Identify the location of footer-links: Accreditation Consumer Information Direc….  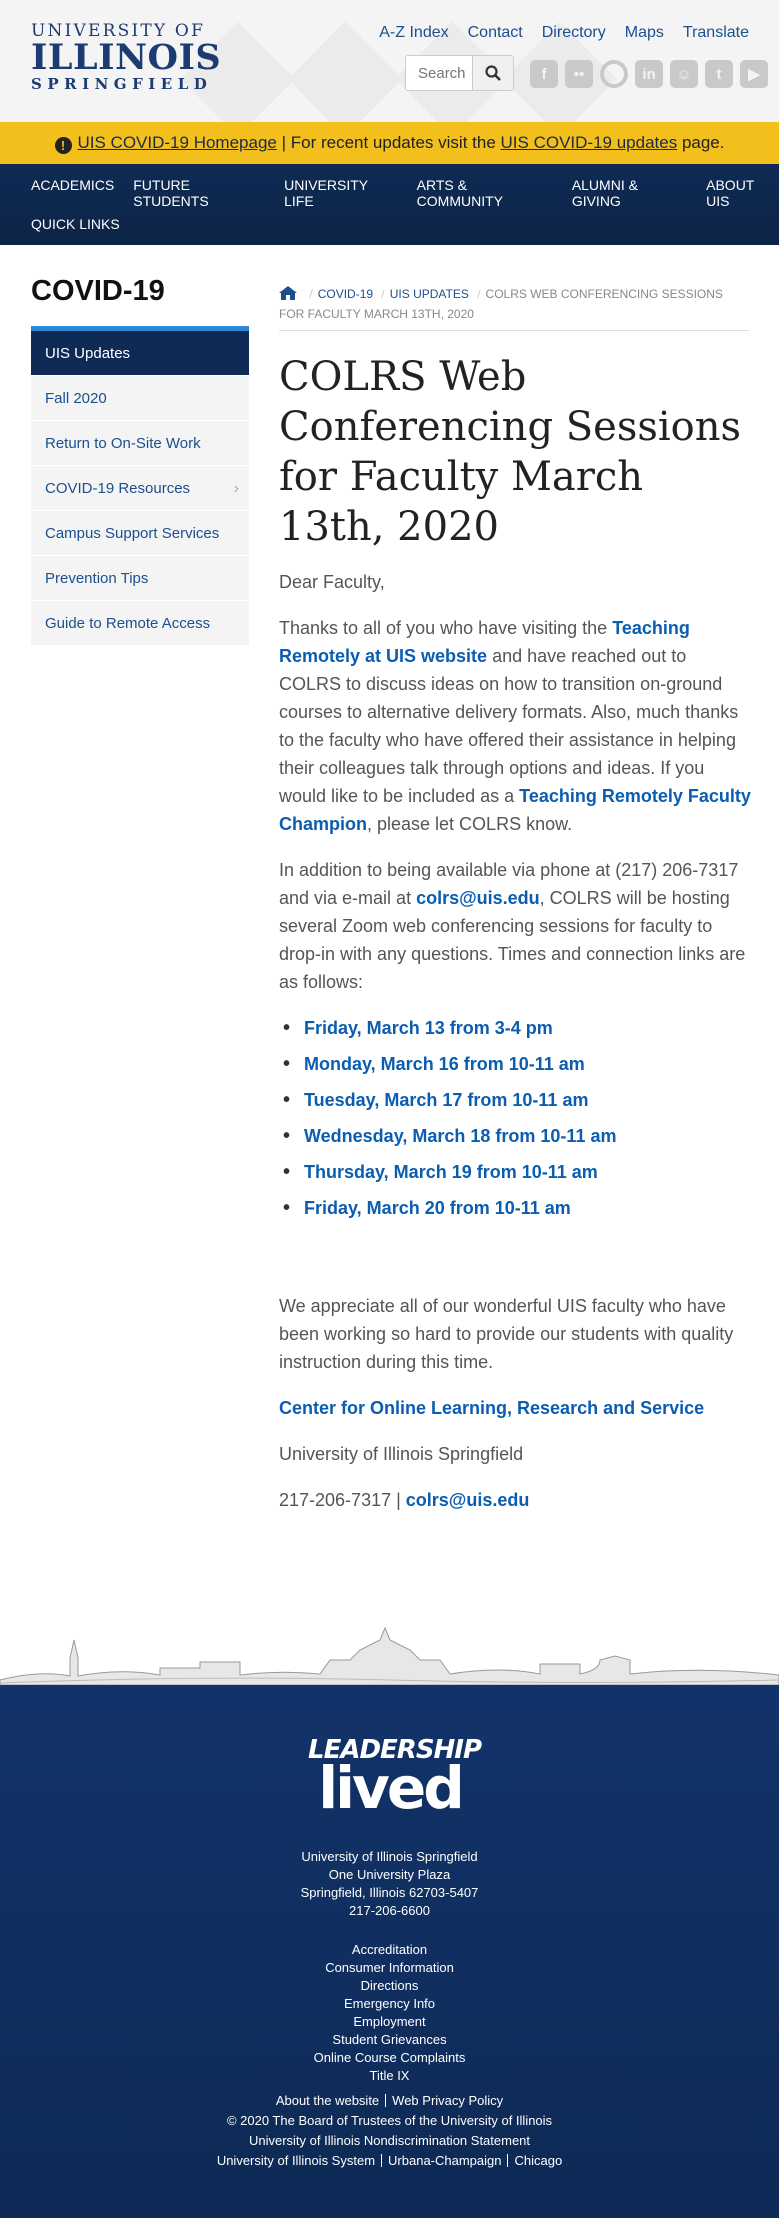
(389, 2013).